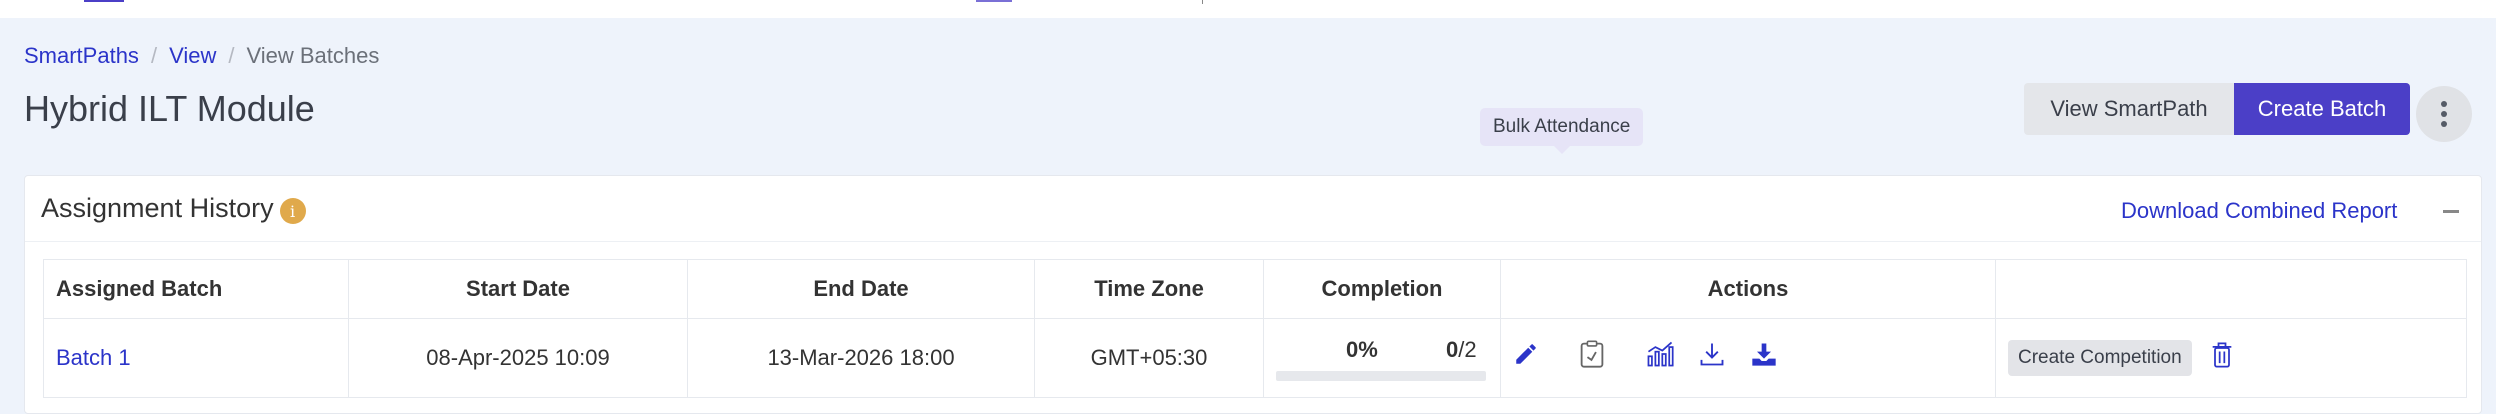 Image resolution: width=2496 pixels, height=414 pixels. What do you see at coordinates (1382, 358) in the screenshot?
I see `cell-completion: 0% 0/2` at bounding box center [1382, 358].